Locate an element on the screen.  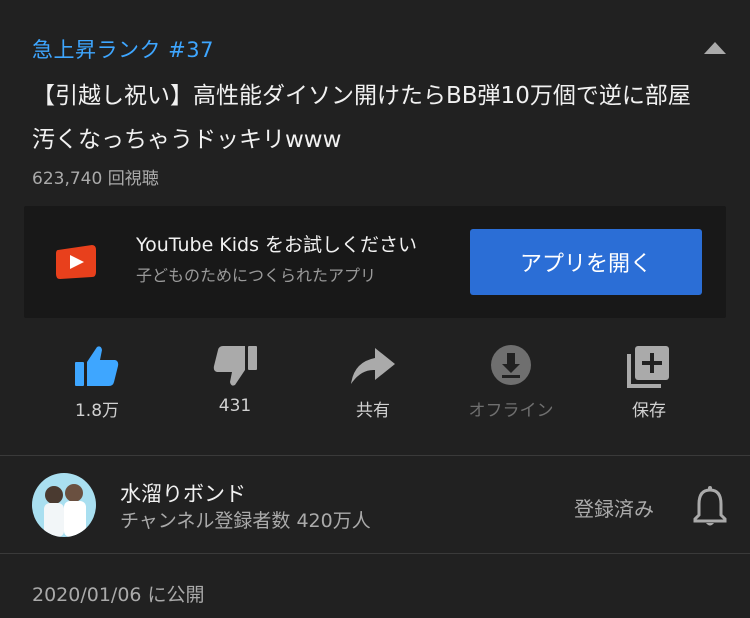
avatar-image is located at coordinates (64, 505).